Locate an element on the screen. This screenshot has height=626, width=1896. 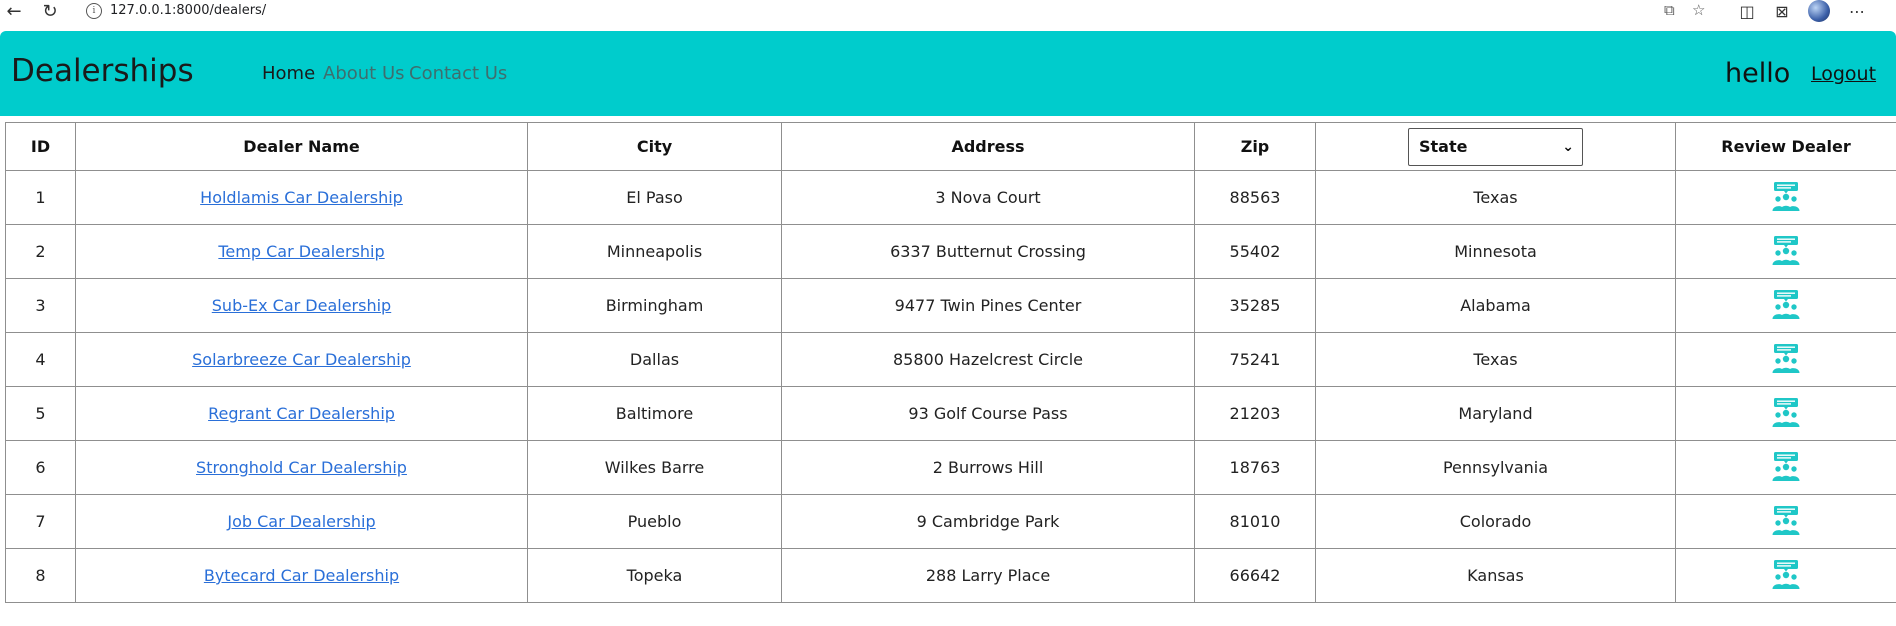
dealer-zip: 18763 is located at coordinates (1255, 467).